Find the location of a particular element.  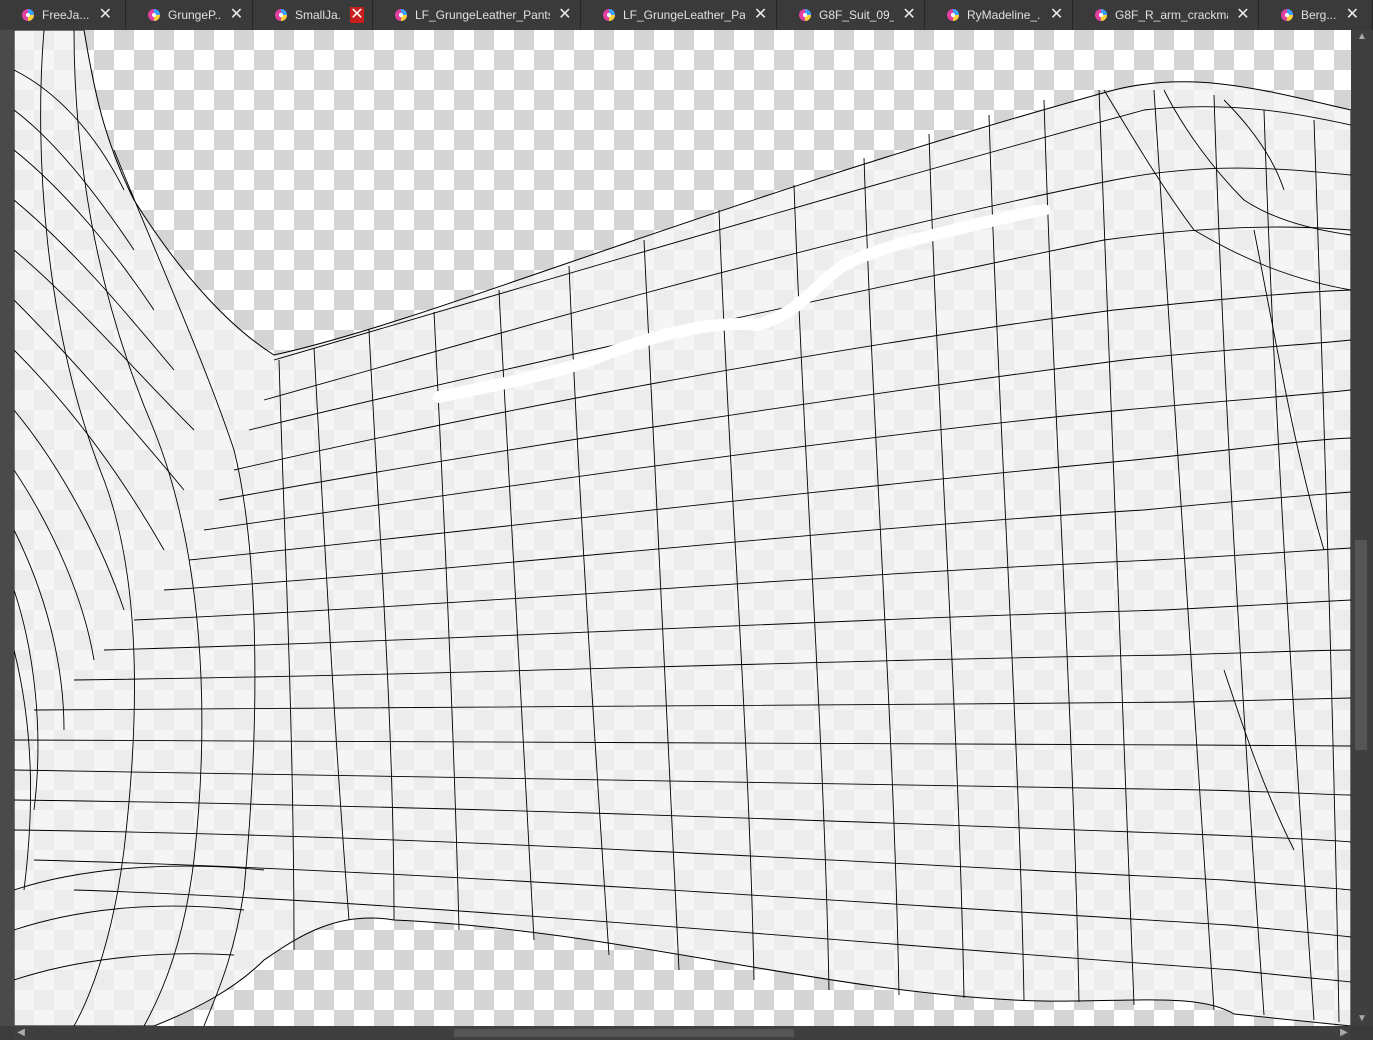

tab-6: RyMadeline_... ✕ is located at coordinates (999, 15).